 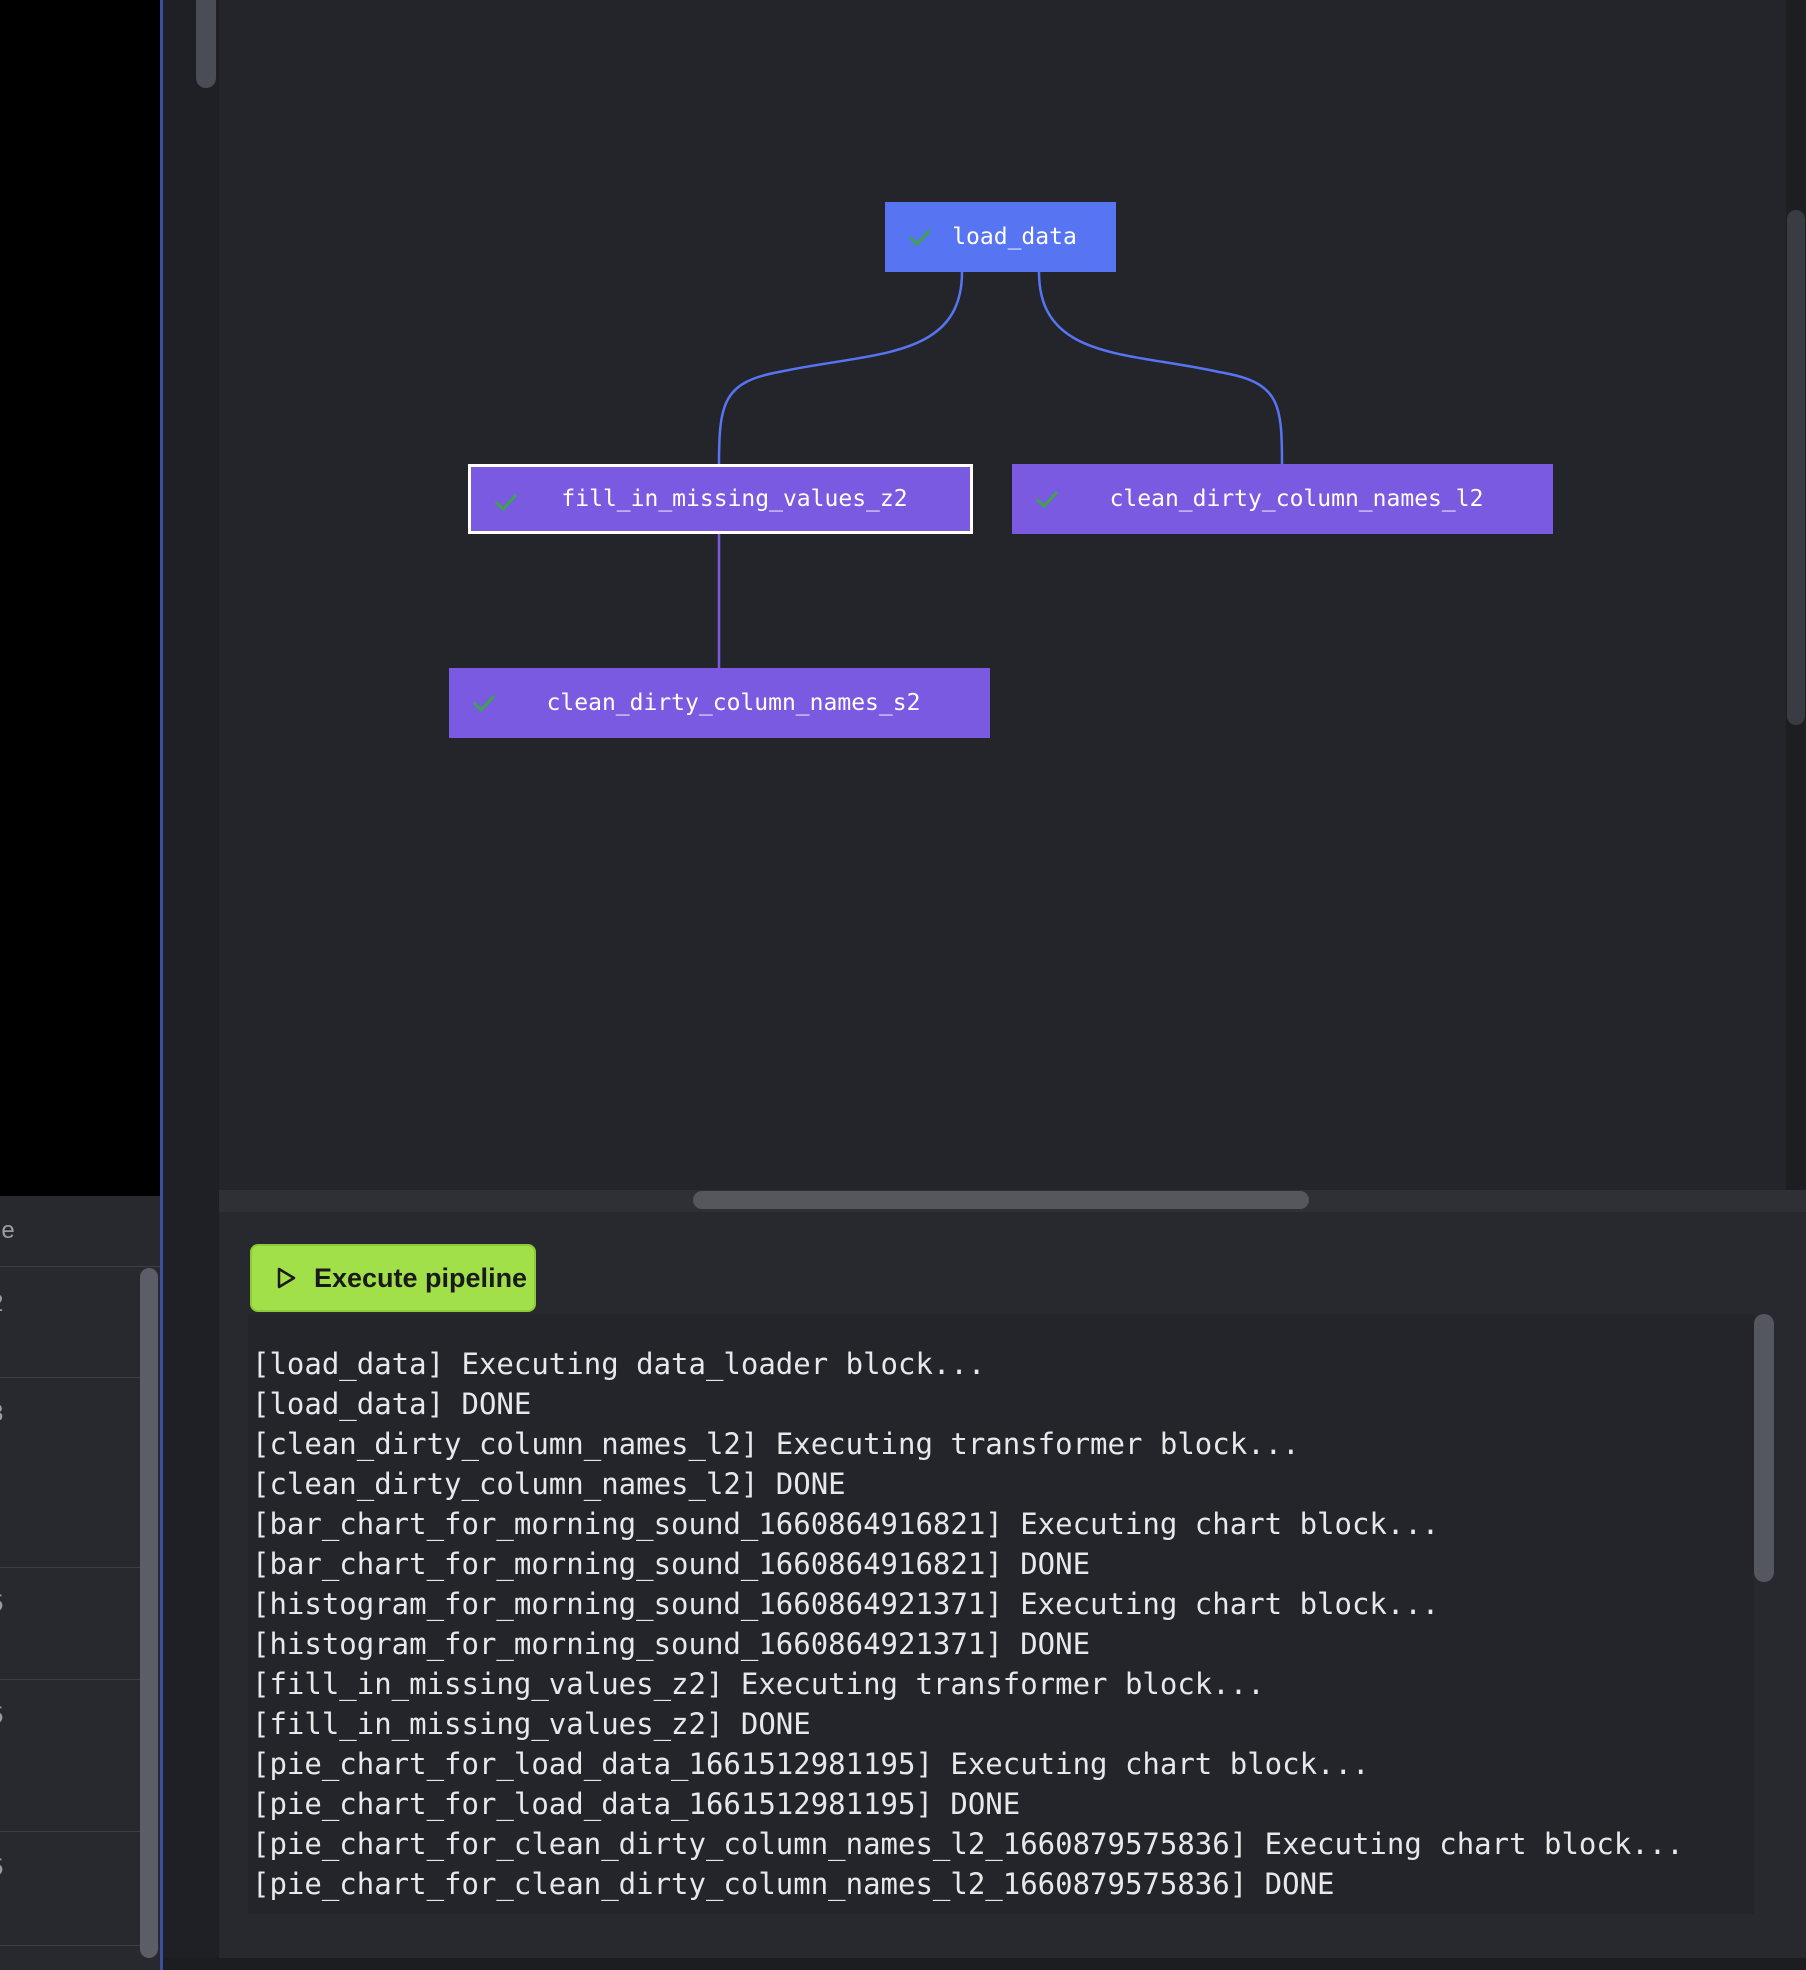 I want to click on edge-load-data-to-fill-in-missing-values, so click(x=840, y=368).